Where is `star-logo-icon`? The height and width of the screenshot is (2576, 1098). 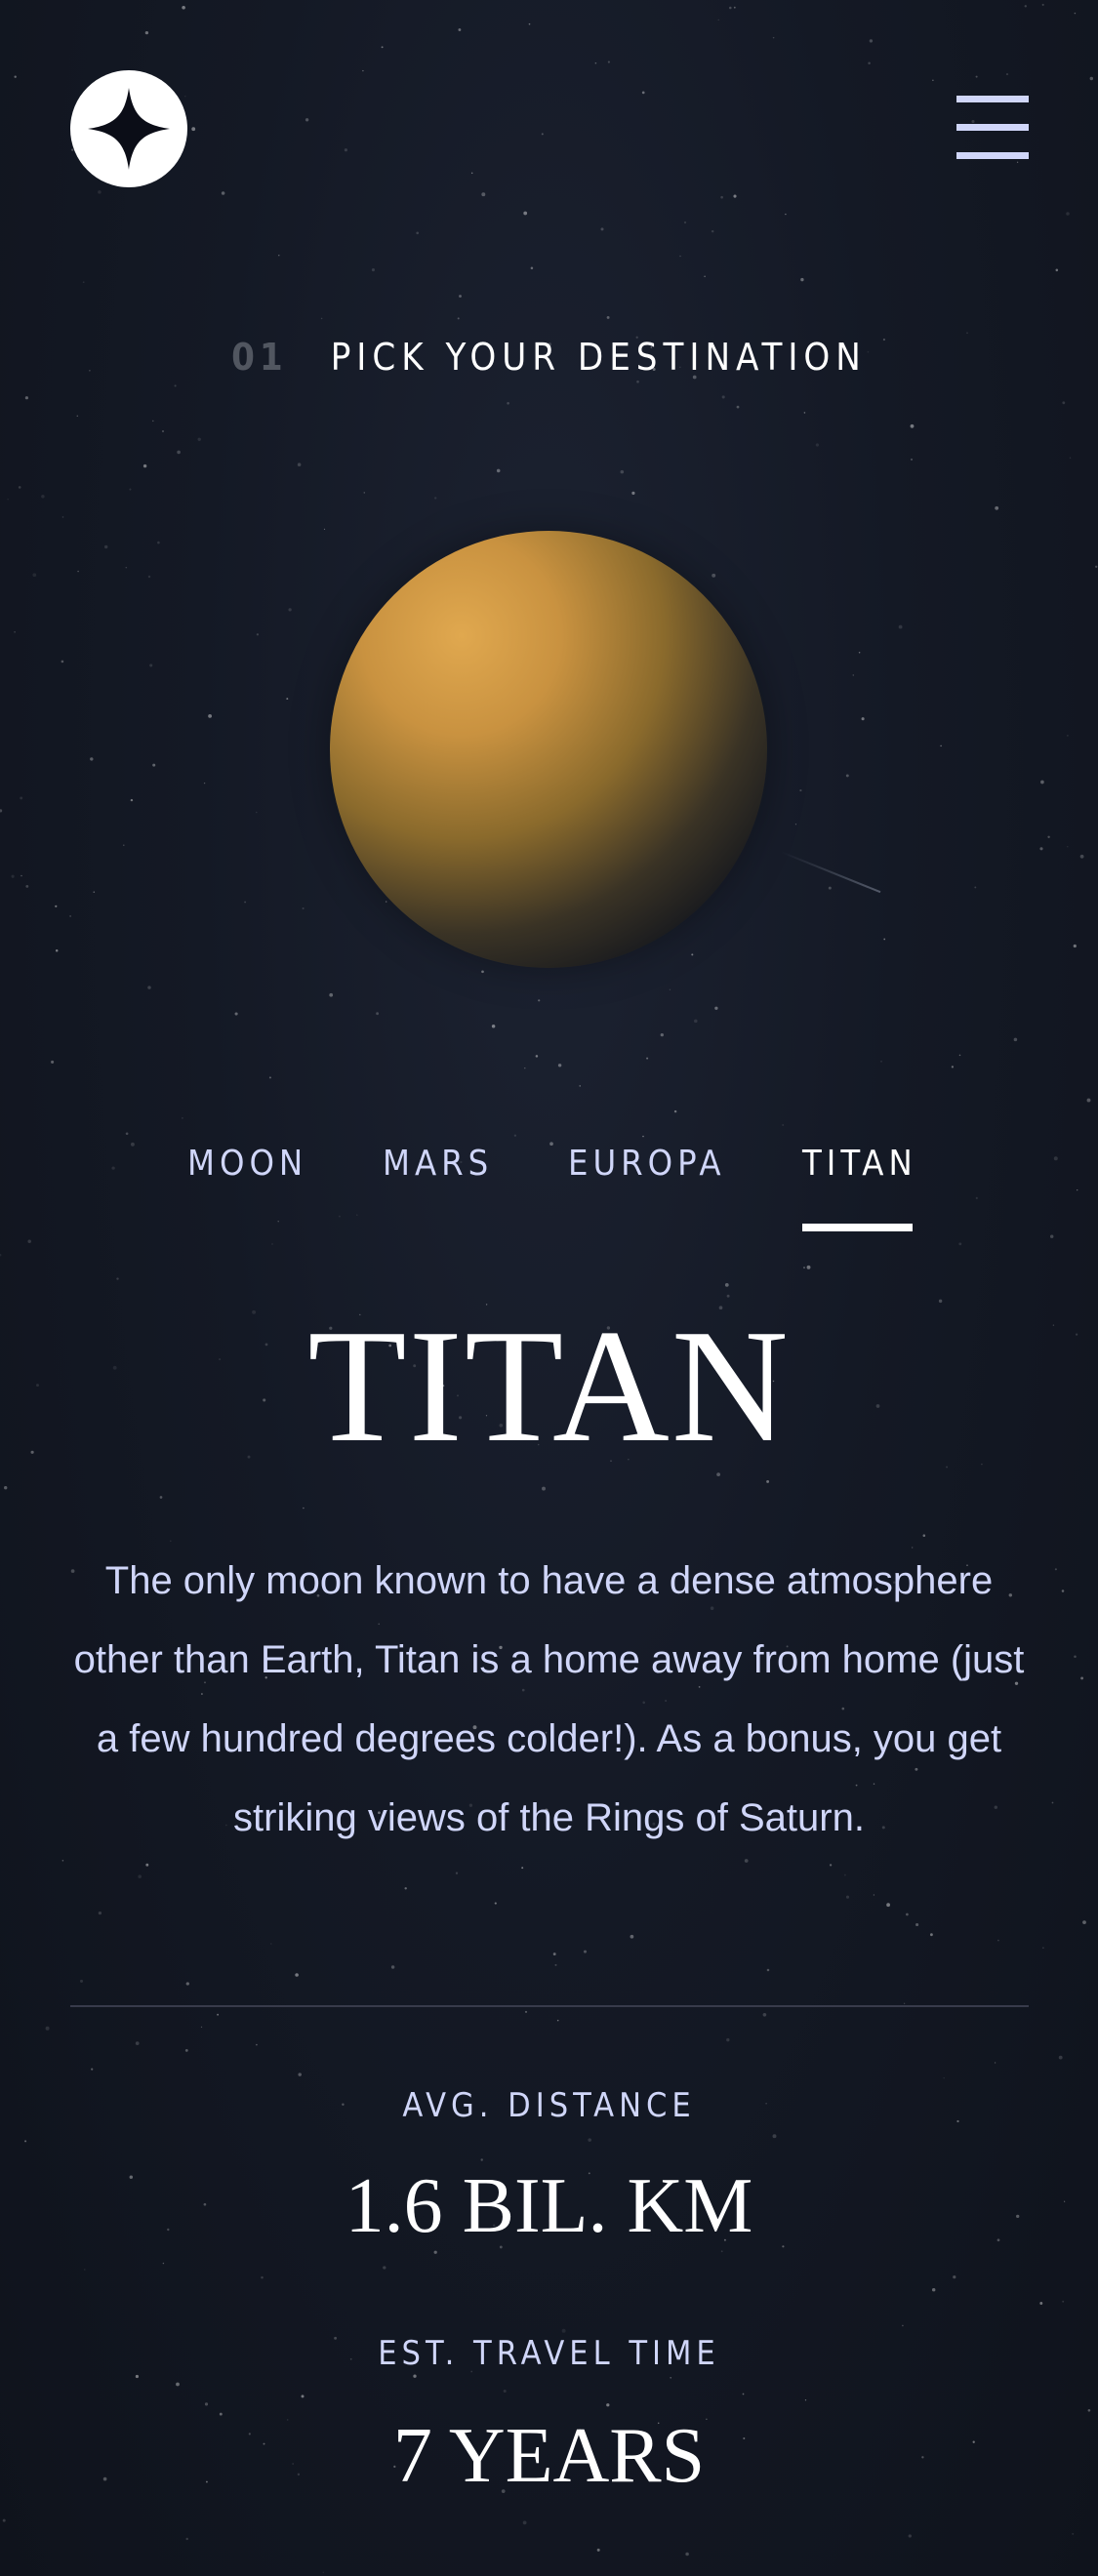 star-logo-icon is located at coordinates (128, 128).